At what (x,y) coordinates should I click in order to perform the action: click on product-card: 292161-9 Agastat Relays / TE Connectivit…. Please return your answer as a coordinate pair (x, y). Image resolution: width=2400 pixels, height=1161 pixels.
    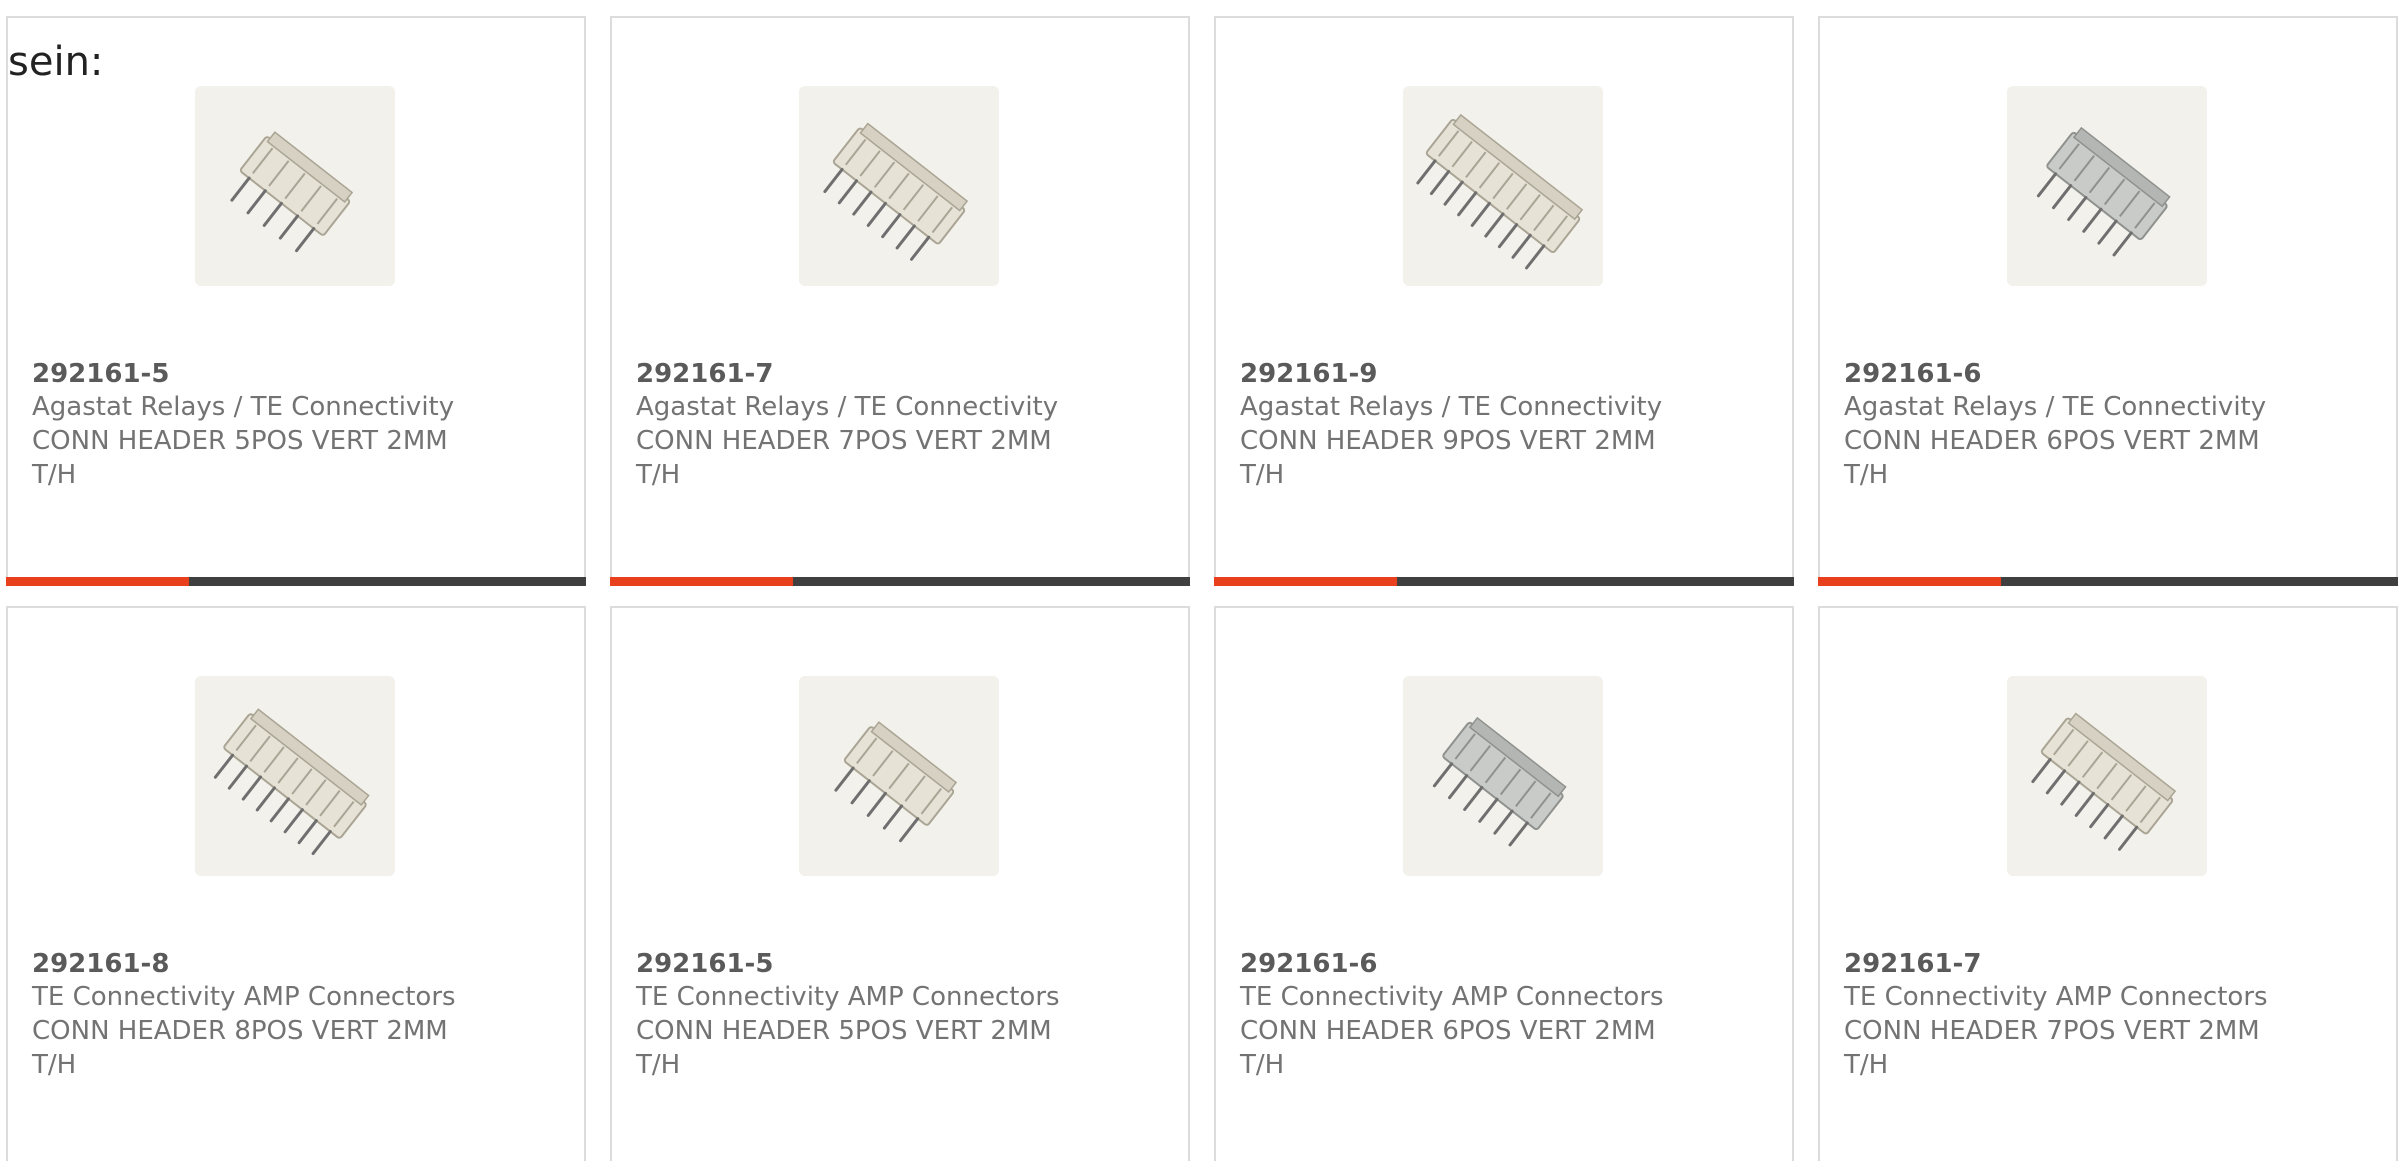
    Looking at the image, I should click on (1504, 301).